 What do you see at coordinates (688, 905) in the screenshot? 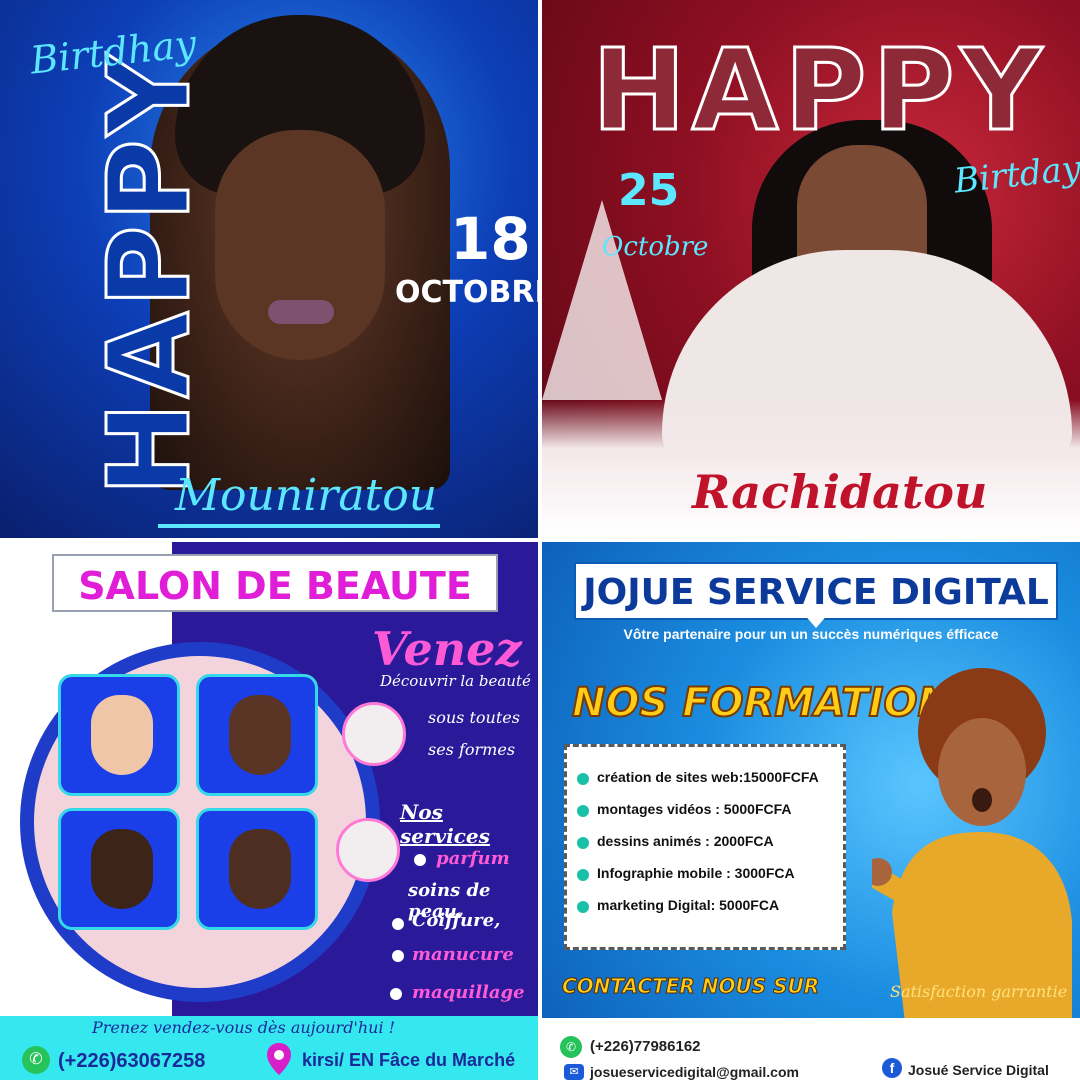
I see `formation-item: marketing Digital: 5000FCA` at bounding box center [688, 905].